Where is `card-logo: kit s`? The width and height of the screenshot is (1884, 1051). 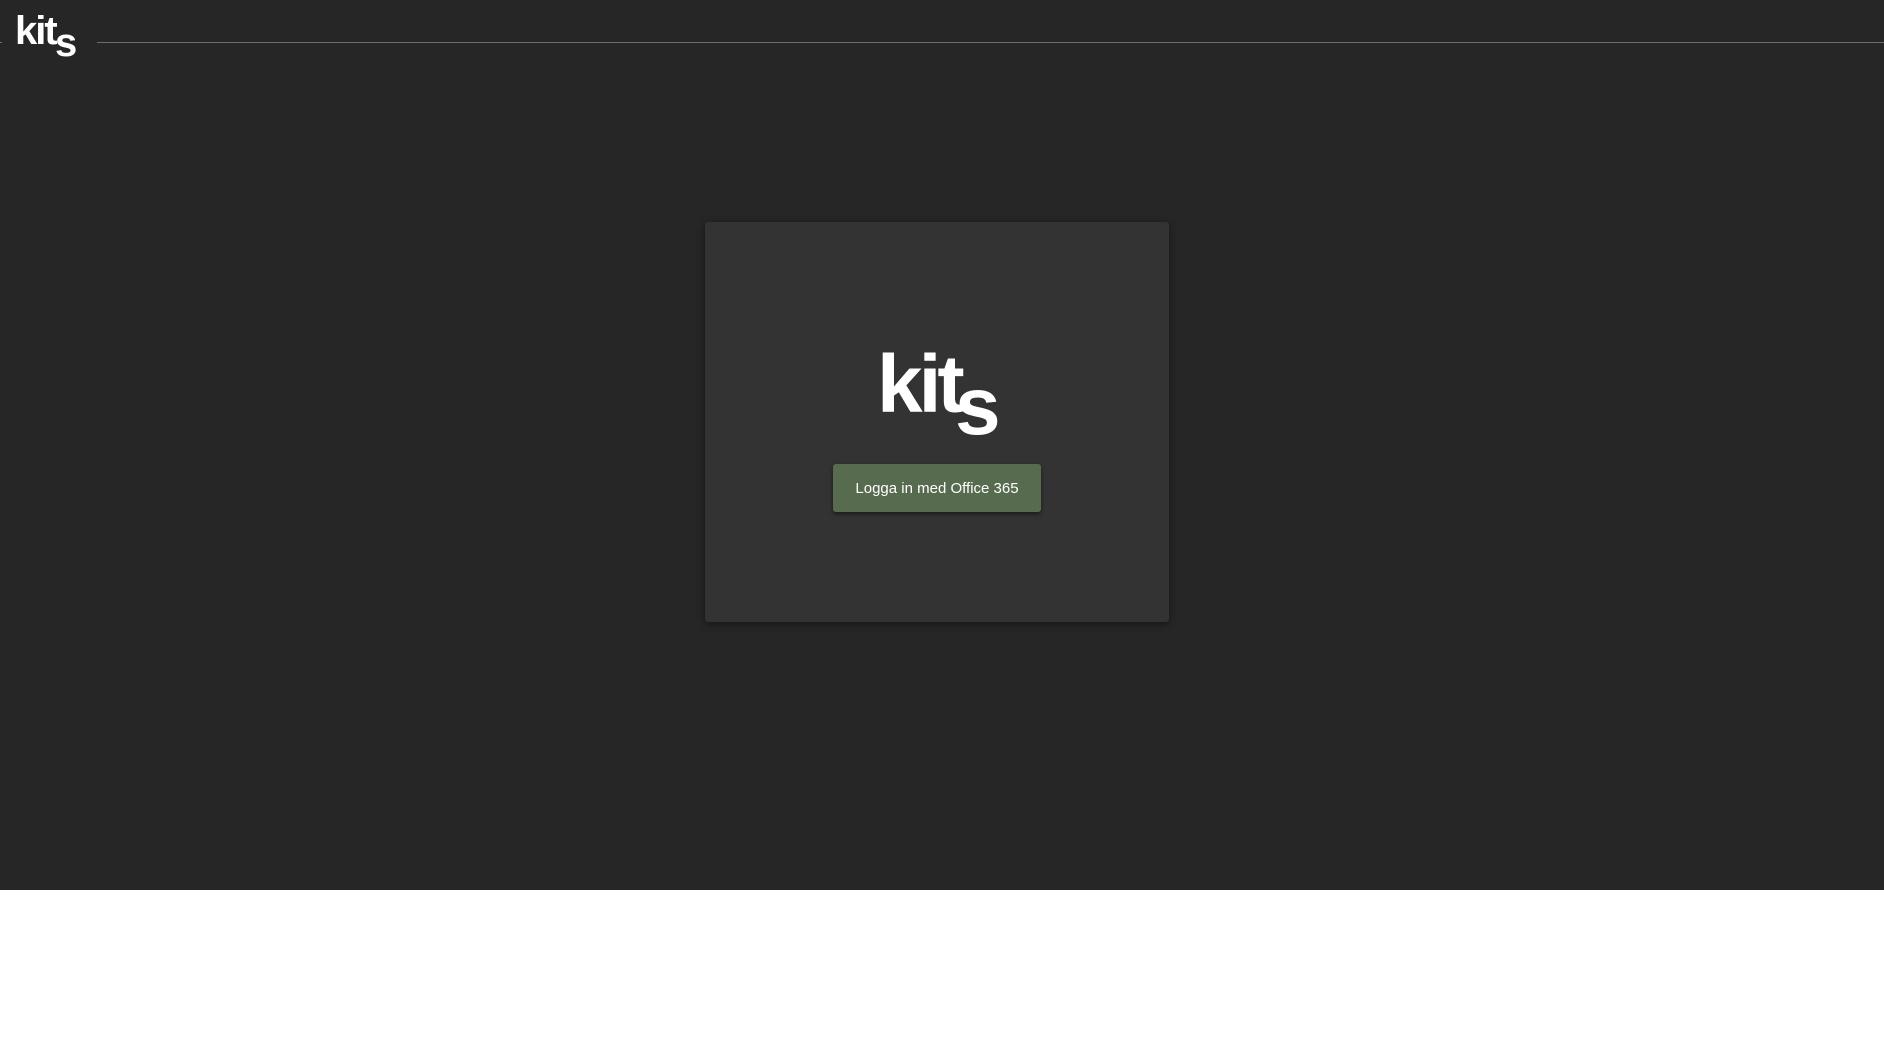 card-logo: kit s is located at coordinates (940, 391).